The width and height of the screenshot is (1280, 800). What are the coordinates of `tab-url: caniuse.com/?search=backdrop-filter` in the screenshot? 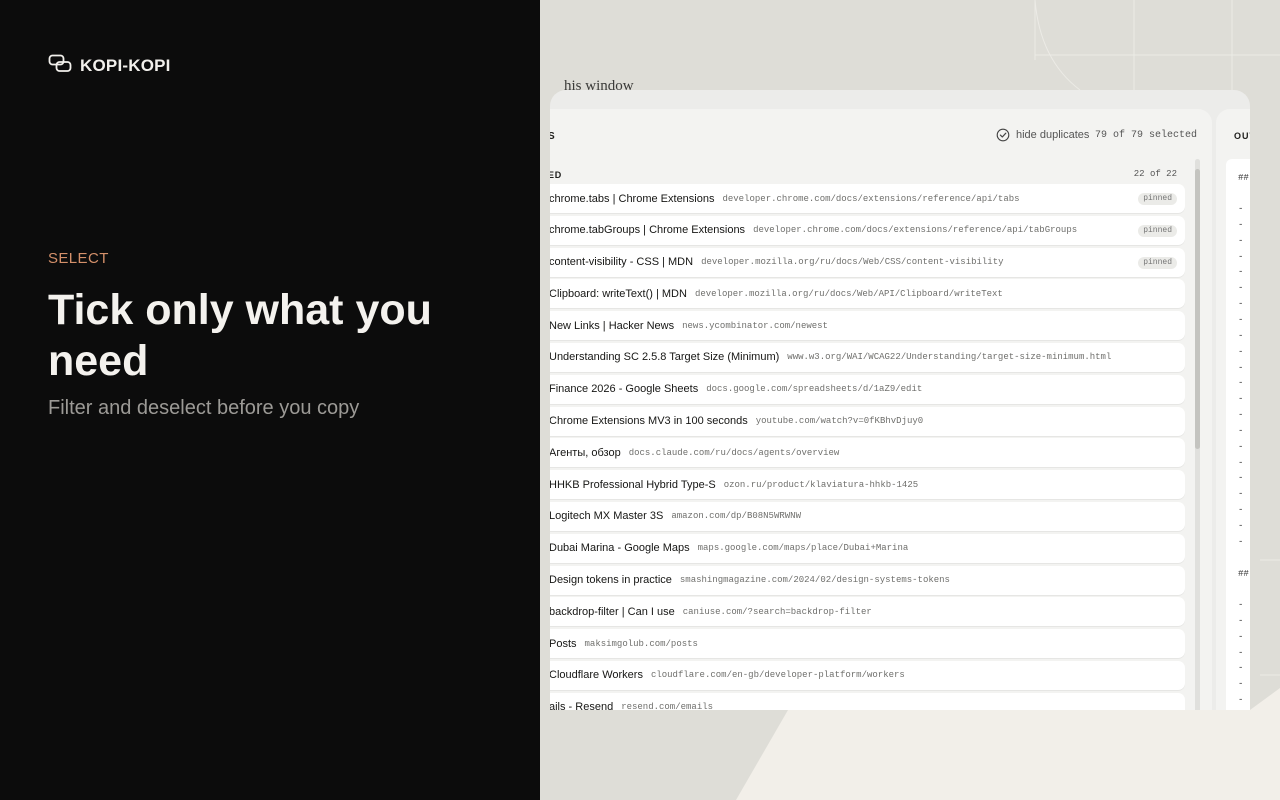 It's located at (777, 611).